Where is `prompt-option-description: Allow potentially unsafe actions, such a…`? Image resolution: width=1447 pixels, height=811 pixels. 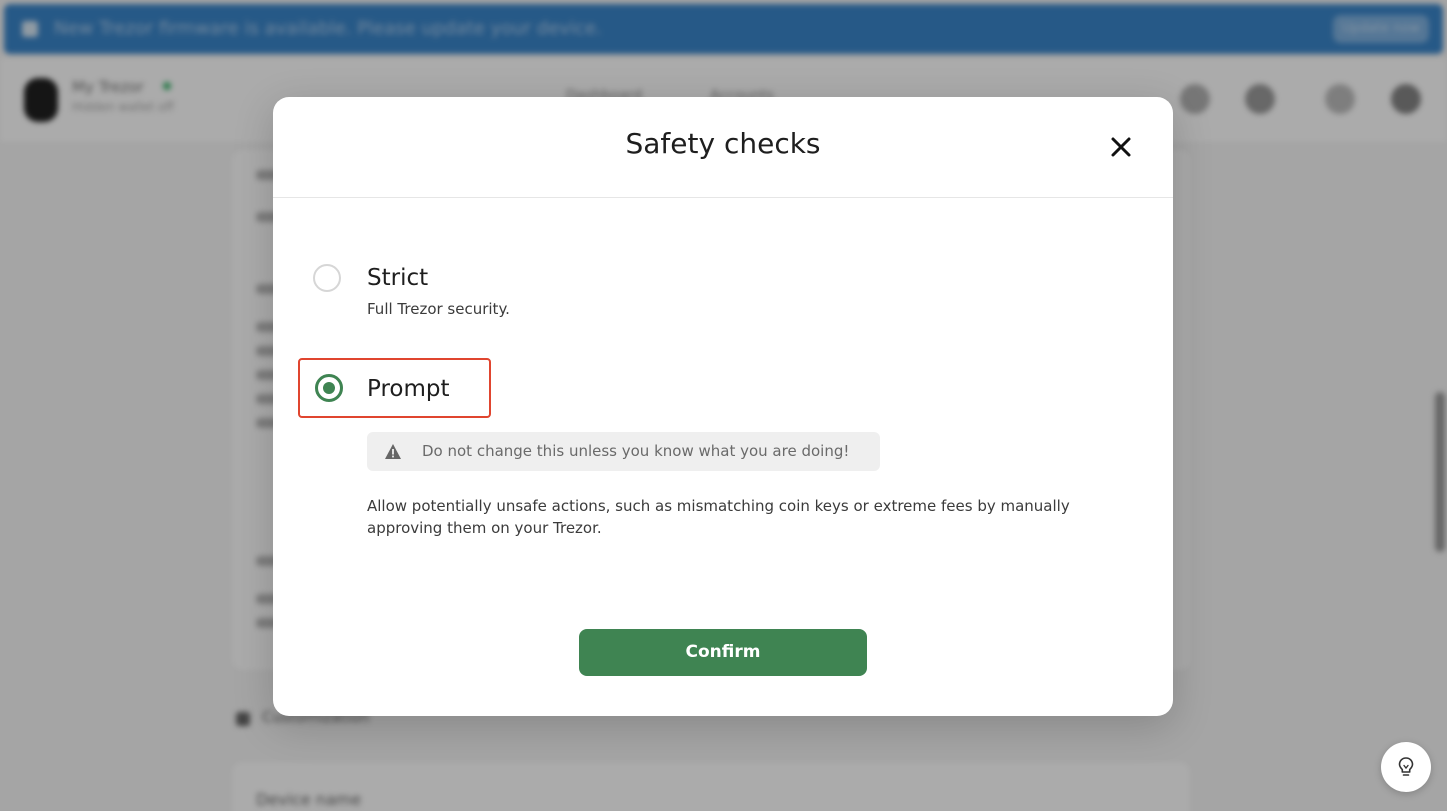 prompt-option-description: Allow potentially unsafe actions, such a… is located at coordinates (718, 517).